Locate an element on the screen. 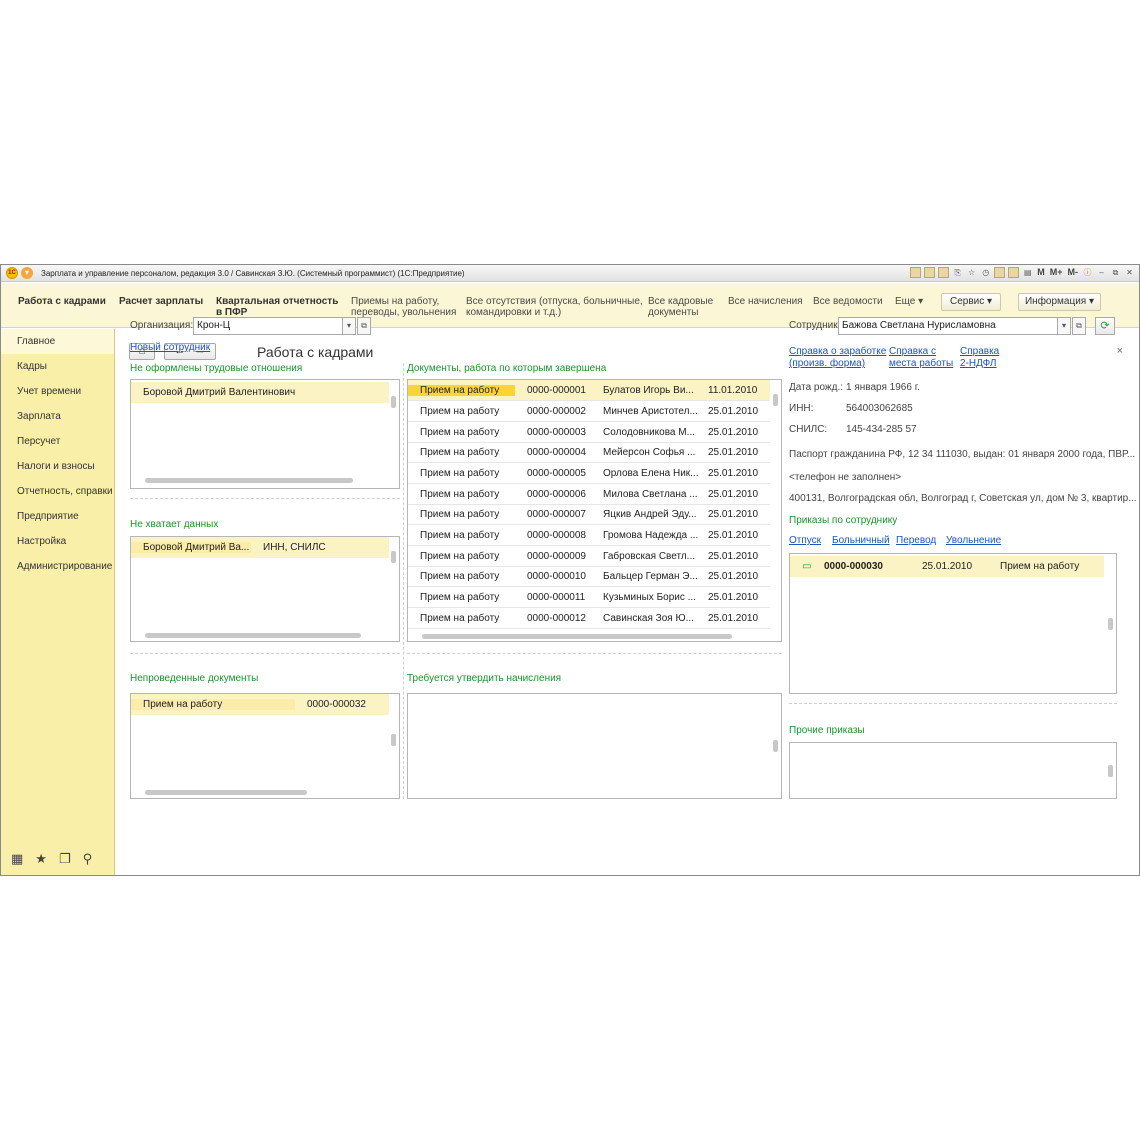  work-certificate-link: Справка с места работы is located at coordinates (921, 358).